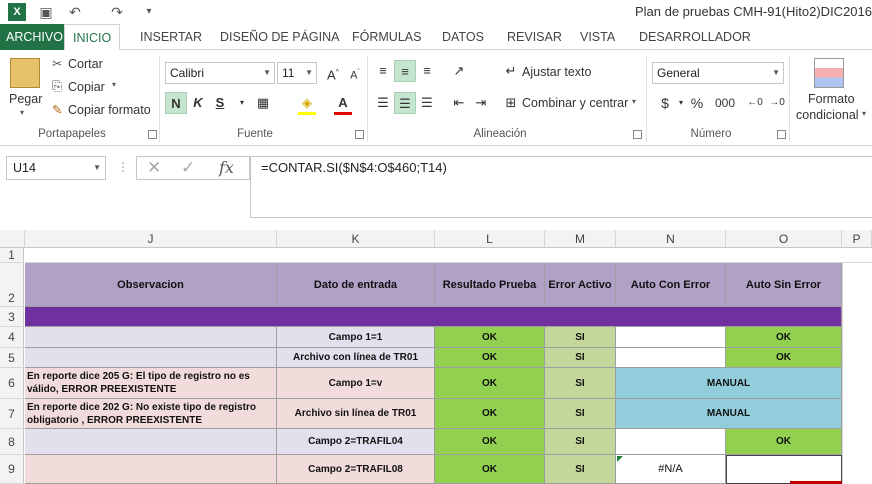 Image resolution: width=872 pixels, height=484 pixels. What do you see at coordinates (151, 469) in the screenshot?
I see `cell-j9` at bounding box center [151, 469].